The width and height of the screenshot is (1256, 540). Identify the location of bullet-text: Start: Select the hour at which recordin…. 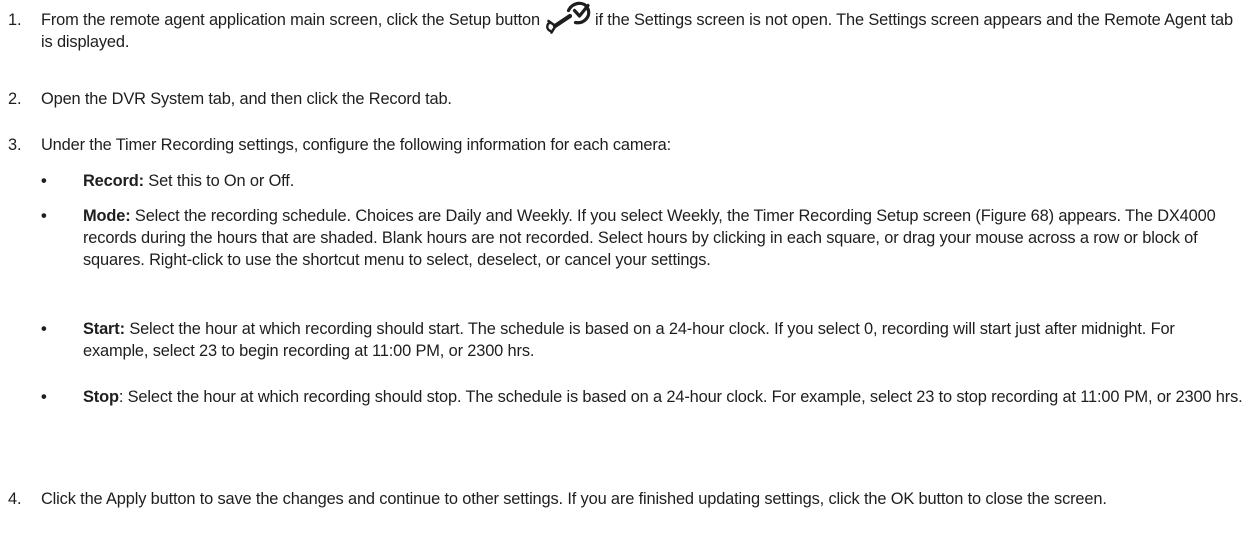
(663, 340).